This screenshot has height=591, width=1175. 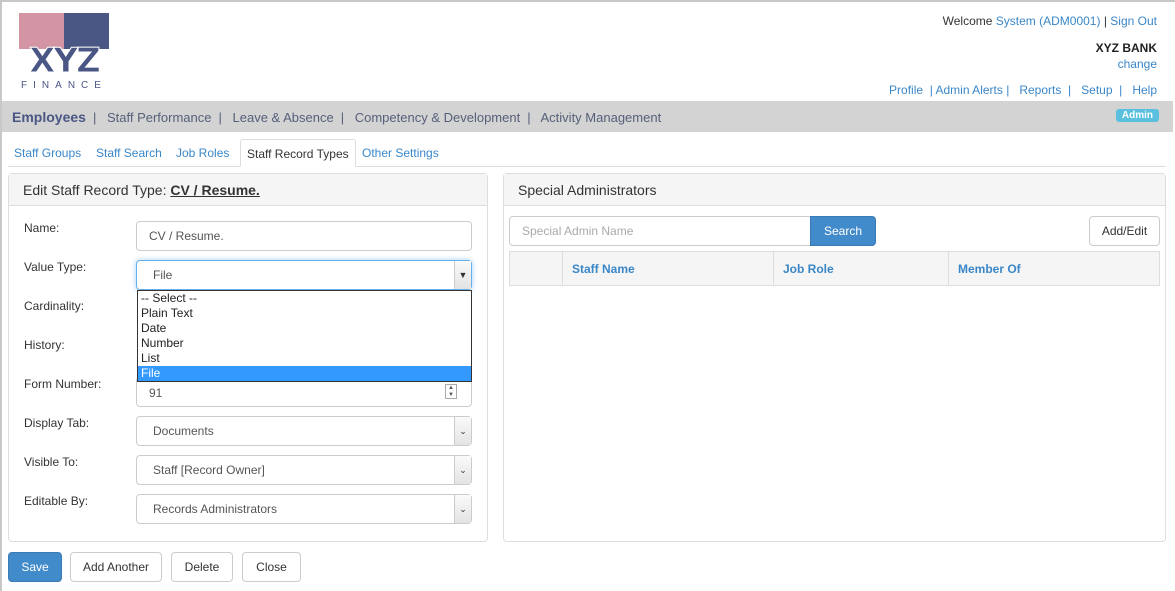 What do you see at coordinates (54, 306) in the screenshot?
I see `cardinality-label: Cardinality:` at bounding box center [54, 306].